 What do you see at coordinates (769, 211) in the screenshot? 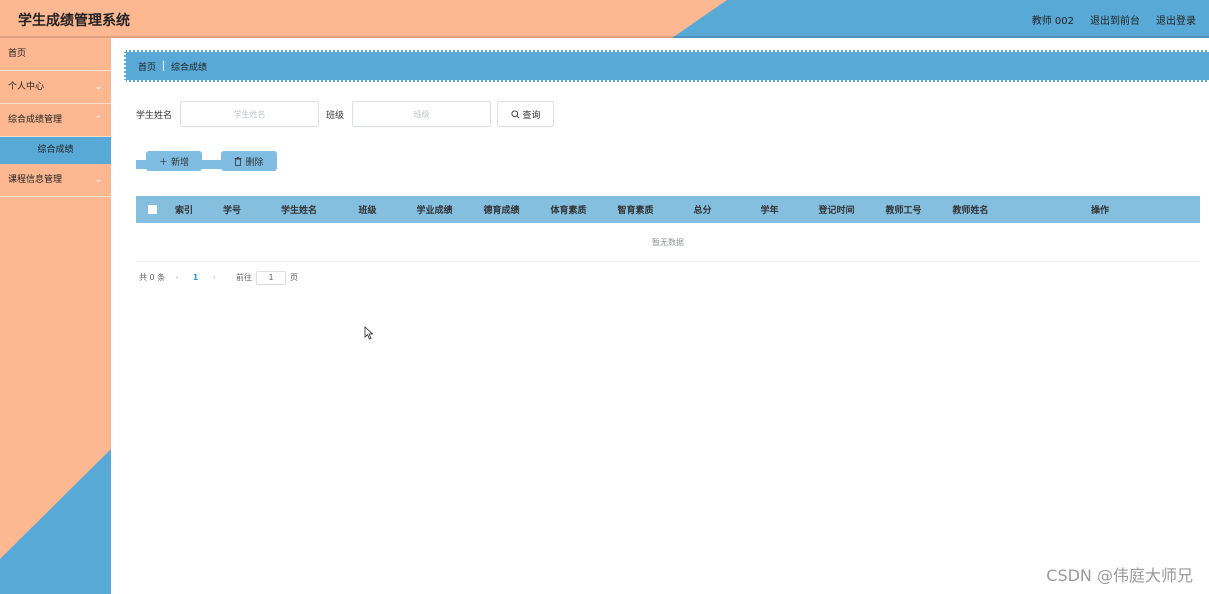
I see `column-header: 学年` at bounding box center [769, 211].